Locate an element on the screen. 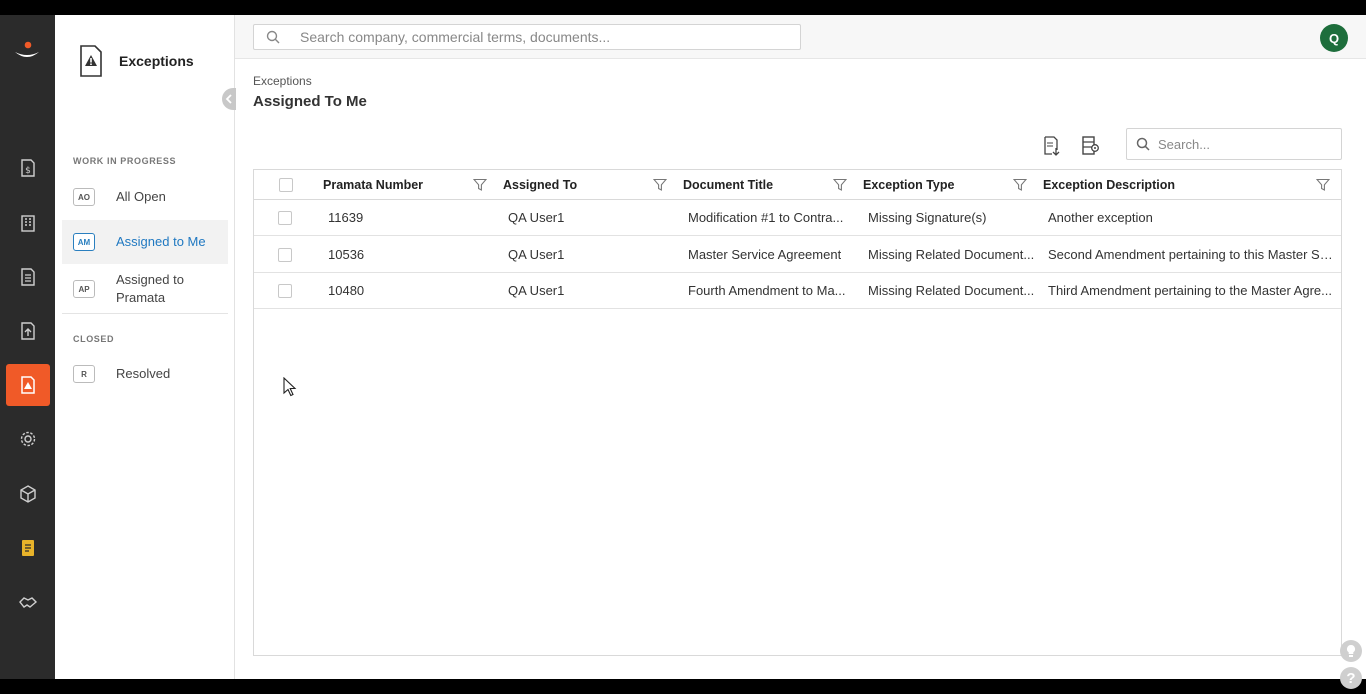  left-rail: $ is located at coordinates (27, 347).